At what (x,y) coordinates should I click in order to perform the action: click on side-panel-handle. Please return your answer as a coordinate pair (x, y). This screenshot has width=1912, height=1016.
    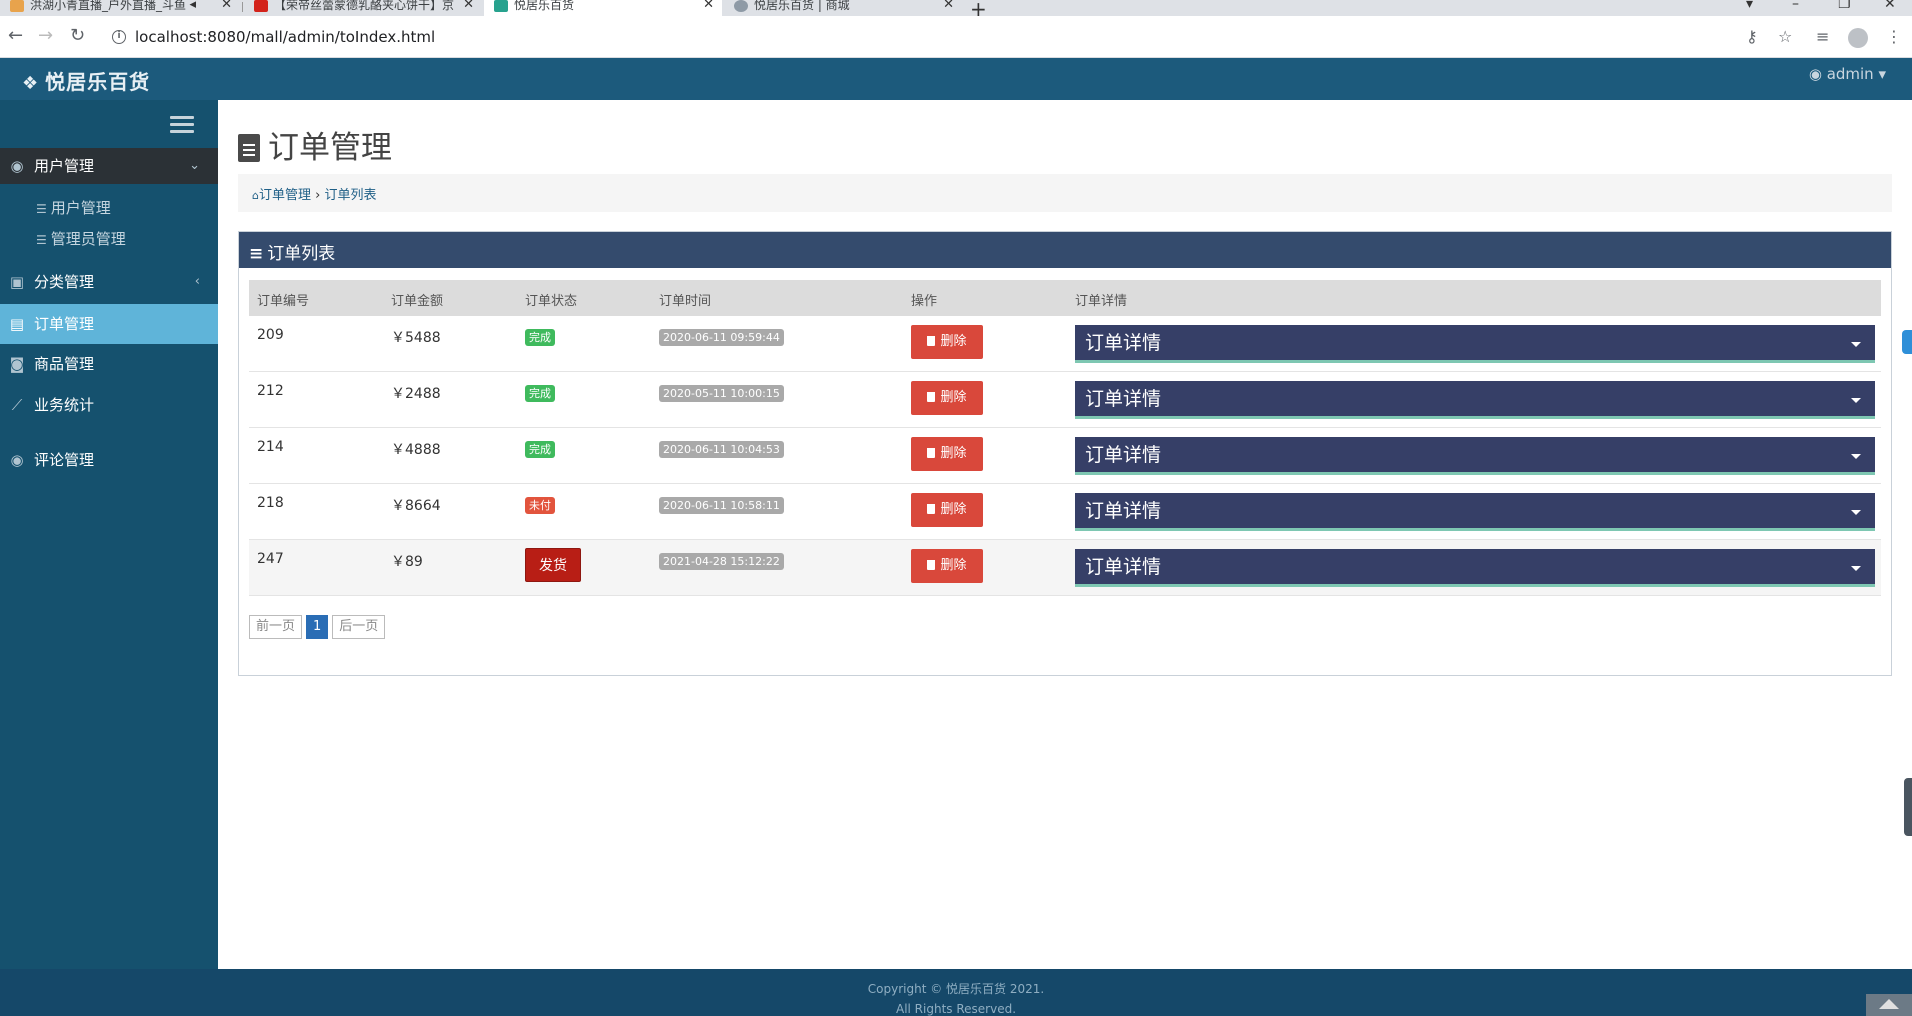
    Looking at the image, I should click on (1908, 807).